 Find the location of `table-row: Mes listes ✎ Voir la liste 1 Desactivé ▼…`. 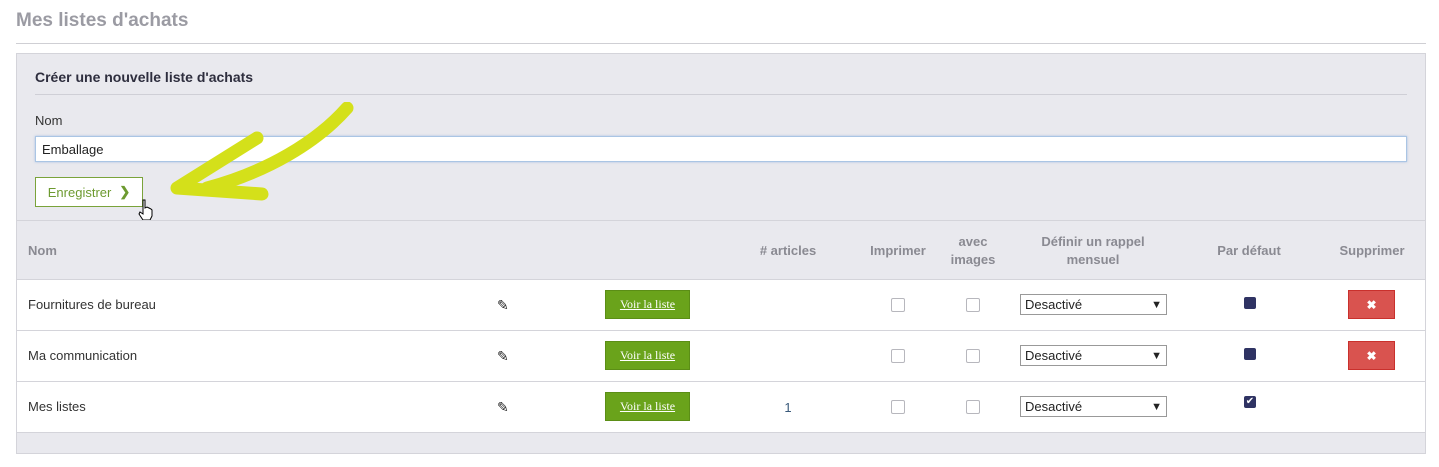

table-row: Mes listes ✎ Voir la liste 1 Desactivé ▼… is located at coordinates (721, 407).